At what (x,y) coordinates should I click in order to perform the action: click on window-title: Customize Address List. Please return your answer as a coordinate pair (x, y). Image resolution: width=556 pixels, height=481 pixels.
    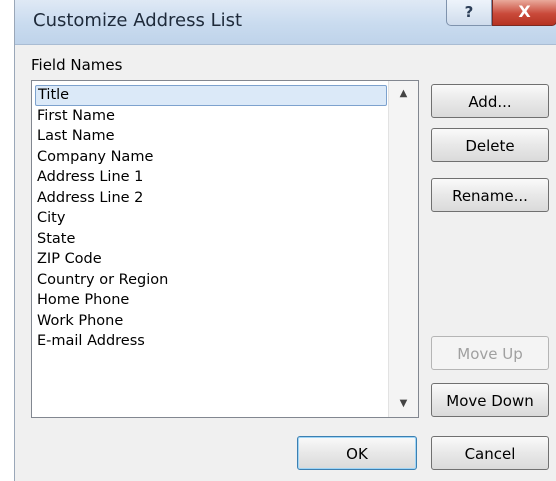
    Looking at the image, I should click on (138, 20).